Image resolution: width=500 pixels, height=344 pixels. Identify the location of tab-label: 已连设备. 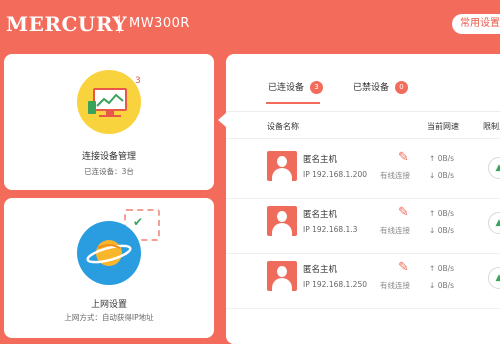
(286, 88).